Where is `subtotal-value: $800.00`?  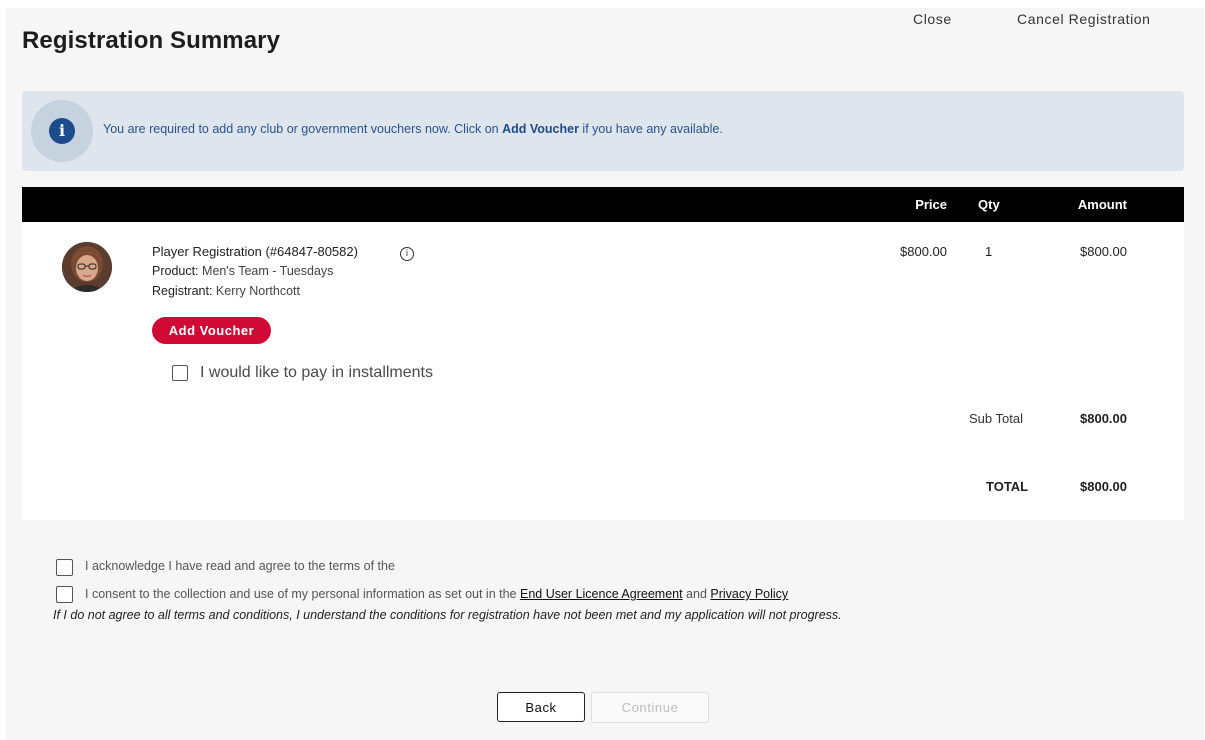
subtotal-value: $800.00 is located at coordinates (1103, 418).